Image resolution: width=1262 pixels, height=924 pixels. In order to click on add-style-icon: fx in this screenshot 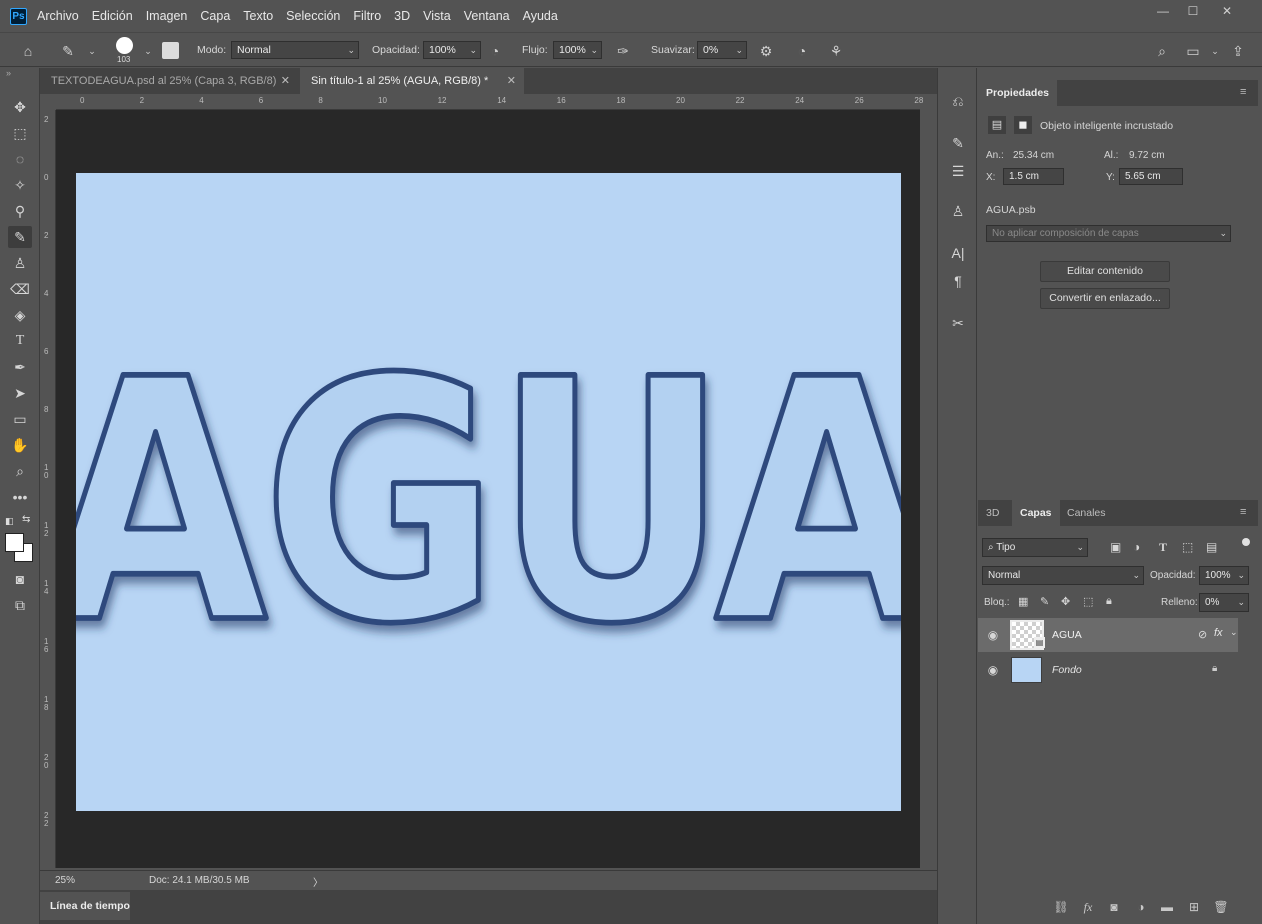, I will do `click(1088, 908)`.